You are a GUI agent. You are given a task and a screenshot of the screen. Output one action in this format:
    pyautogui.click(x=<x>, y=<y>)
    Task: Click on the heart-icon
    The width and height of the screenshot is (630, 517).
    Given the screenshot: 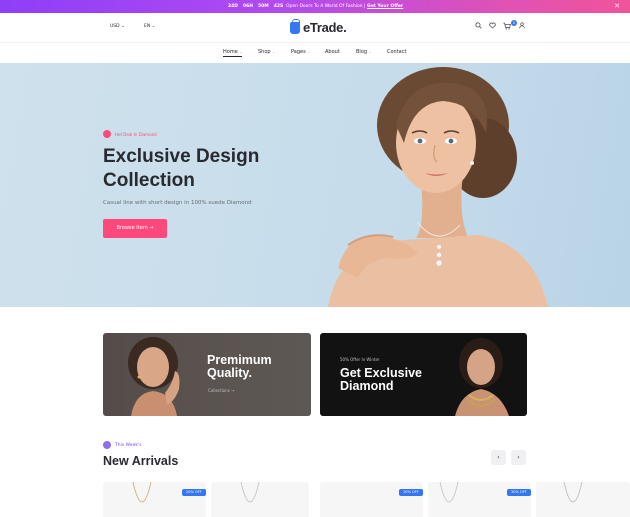 What is the action you would take?
    pyautogui.click(x=492, y=26)
    